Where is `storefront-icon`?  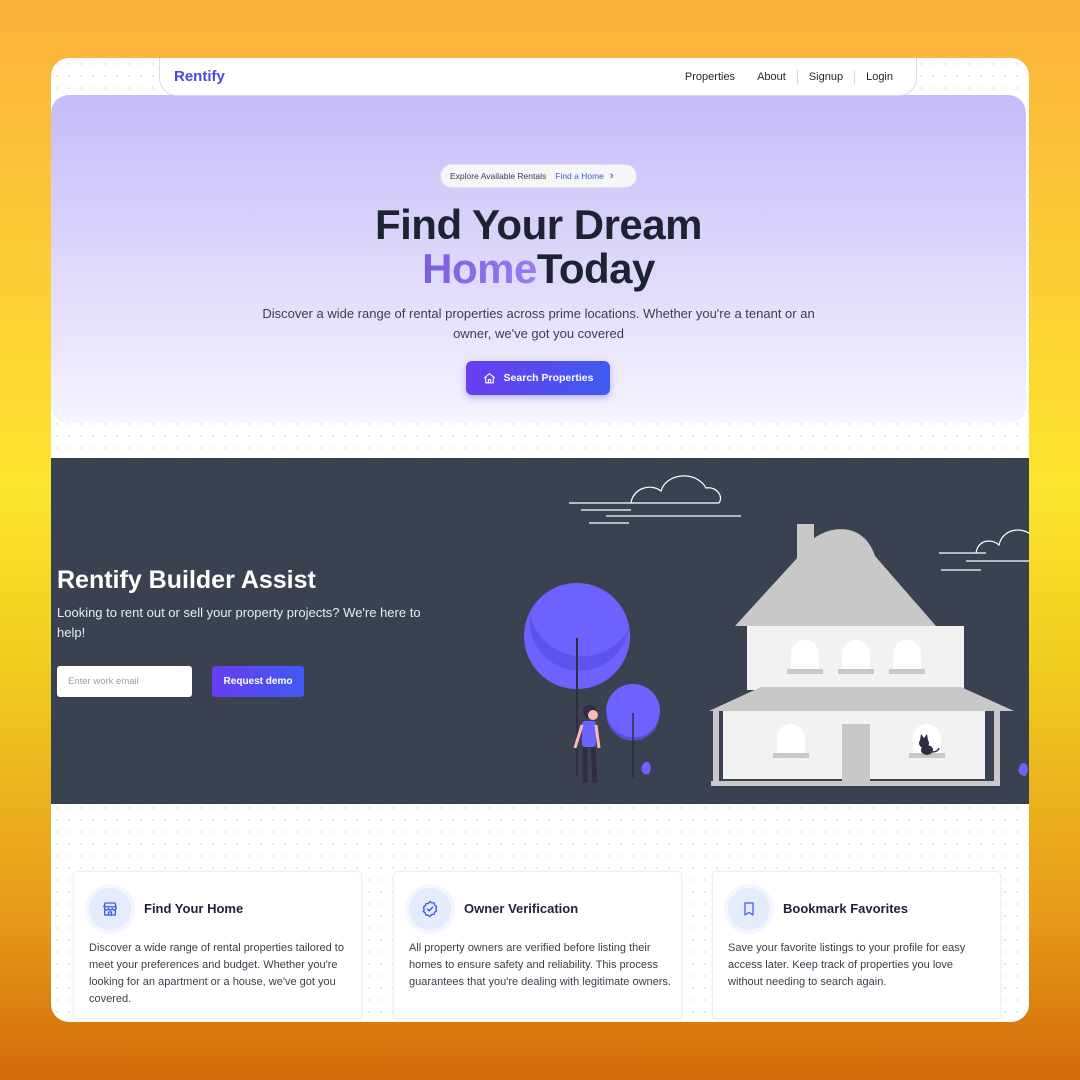
storefront-icon is located at coordinates (110, 909).